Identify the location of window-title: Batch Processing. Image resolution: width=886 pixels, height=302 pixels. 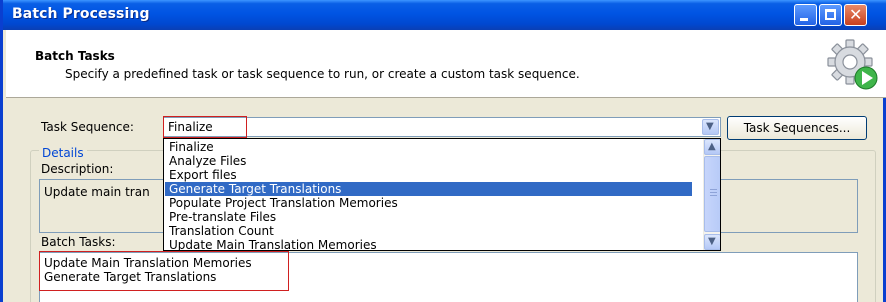
(81, 14).